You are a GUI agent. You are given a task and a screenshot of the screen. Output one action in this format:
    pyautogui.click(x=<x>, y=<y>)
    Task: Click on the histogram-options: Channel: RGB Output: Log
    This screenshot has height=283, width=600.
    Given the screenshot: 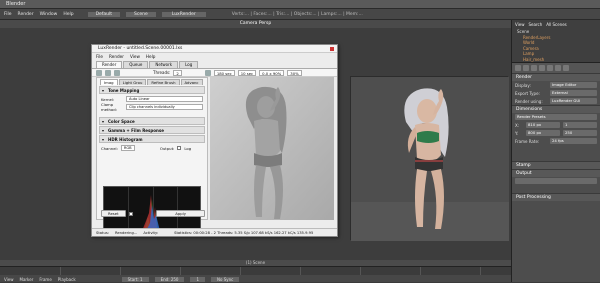 What is the action you would take?
    pyautogui.click(x=152, y=148)
    